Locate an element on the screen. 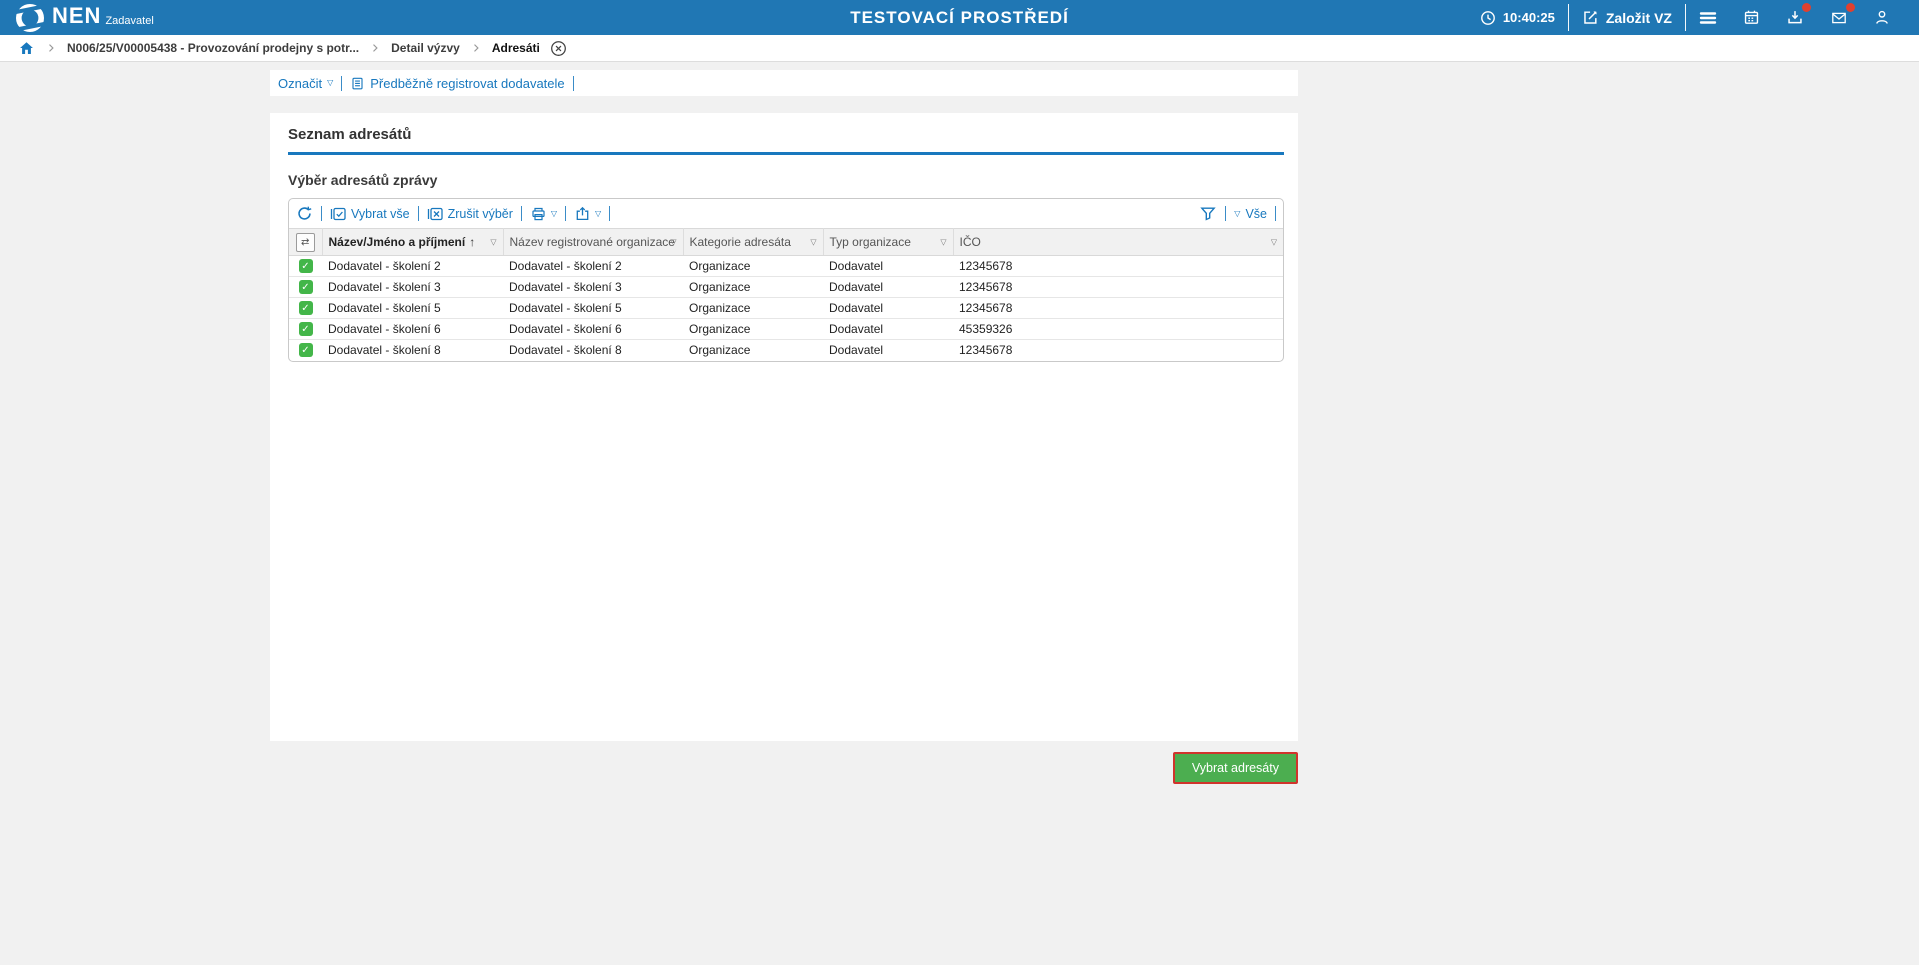  nen-logo-icon is located at coordinates (30, 18).